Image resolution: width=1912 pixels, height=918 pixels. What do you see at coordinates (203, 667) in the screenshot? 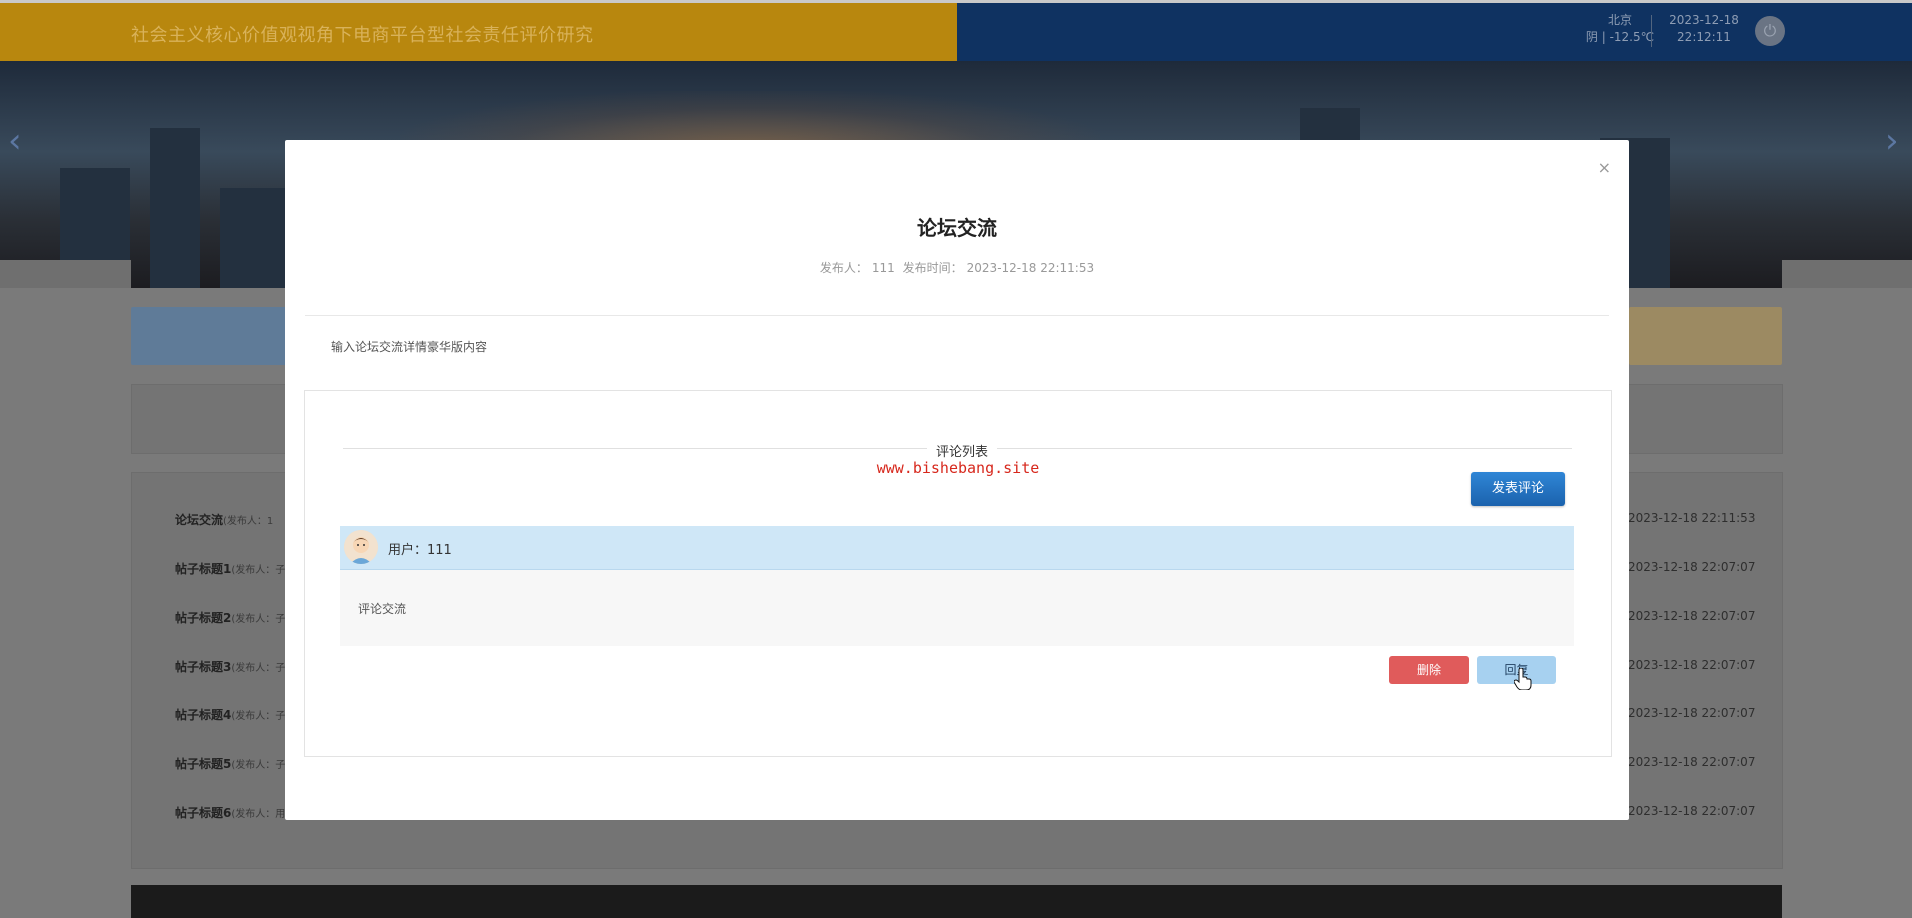
I see `post-title: 帖子标题3` at bounding box center [203, 667].